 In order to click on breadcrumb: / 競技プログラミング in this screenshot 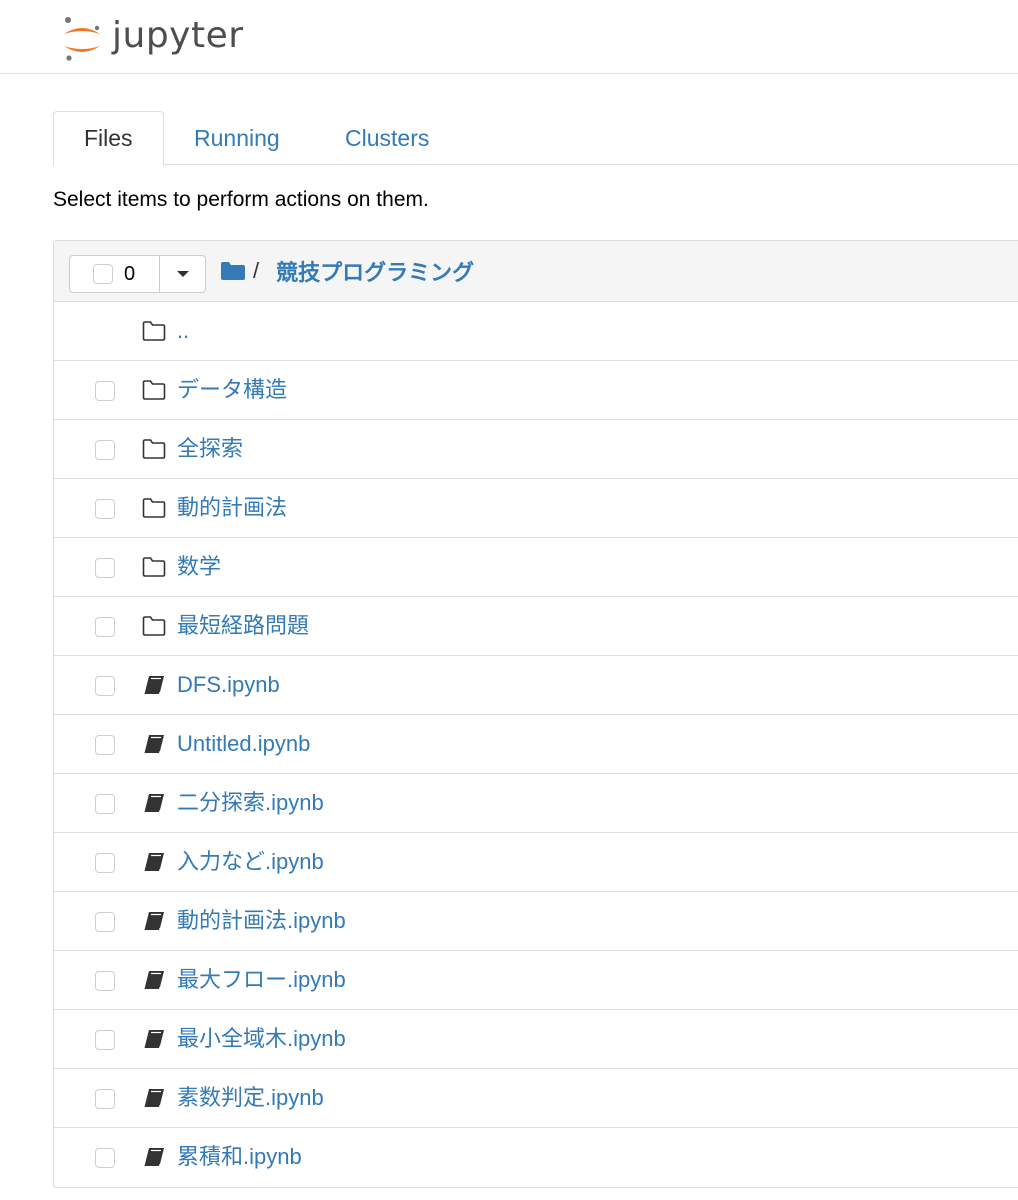, I will do `click(347, 271)`.